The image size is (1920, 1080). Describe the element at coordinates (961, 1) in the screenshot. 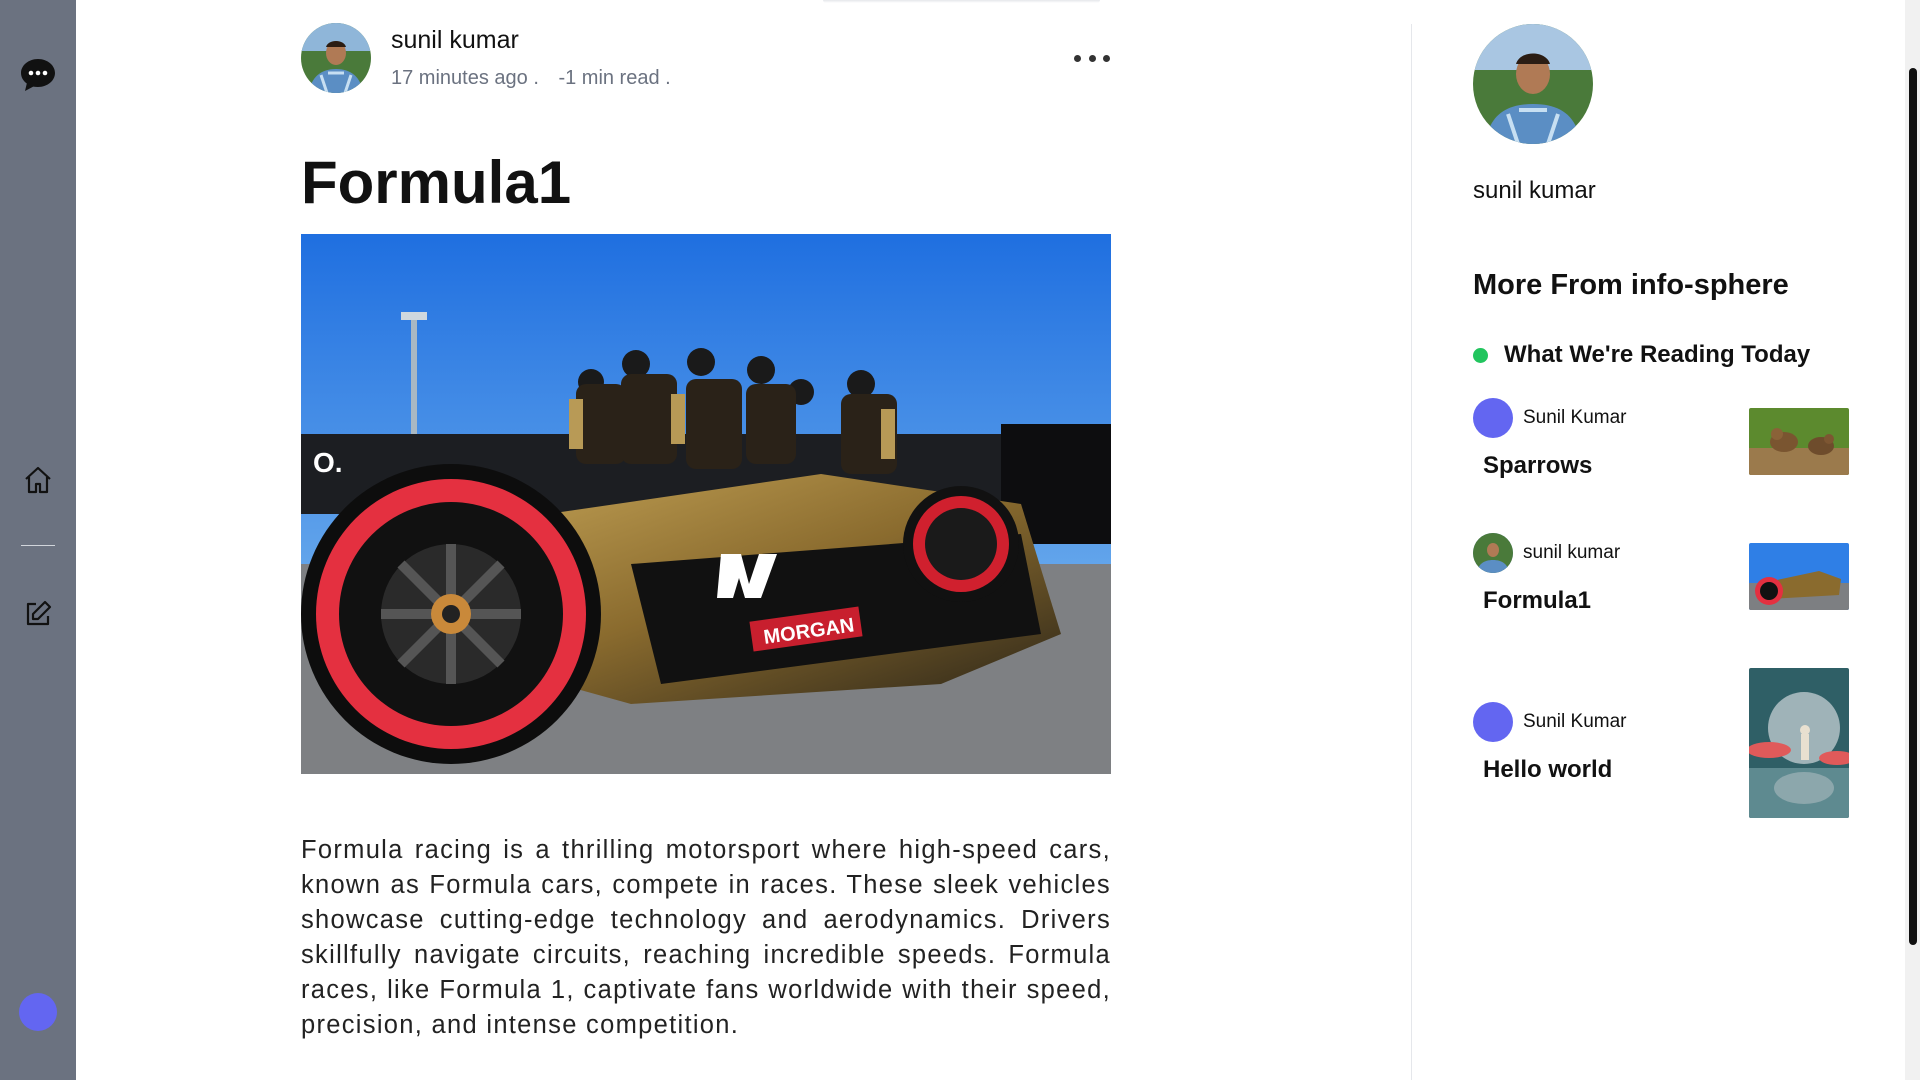

I see `top-edge-shadow` at that location.